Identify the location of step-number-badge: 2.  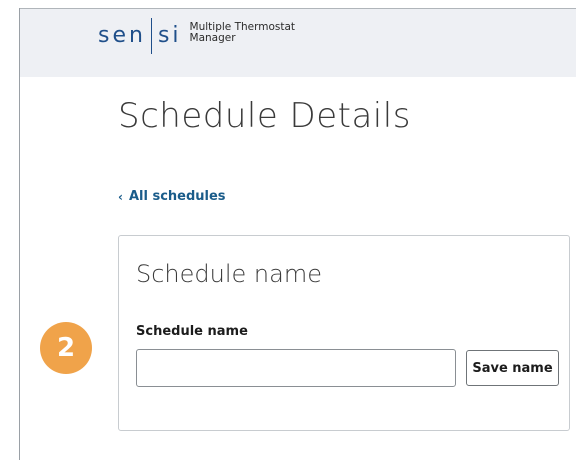
(66, 348).